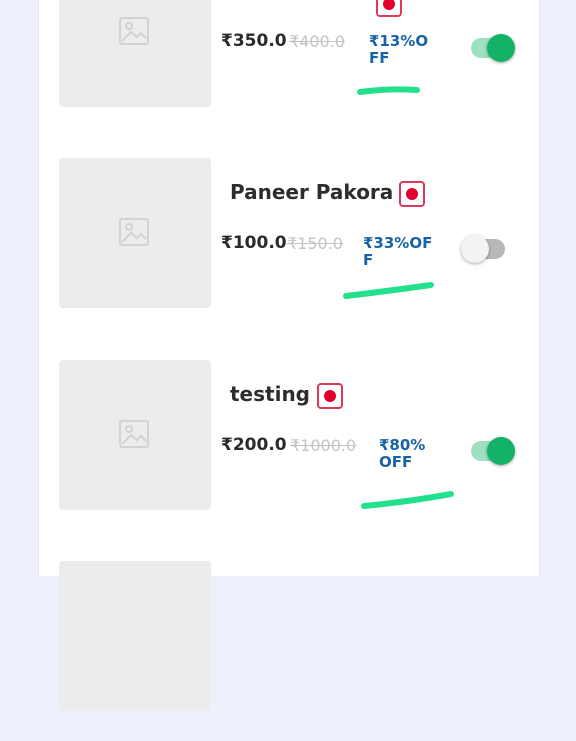  Describe the element at coordinates (254, 243) in the screenshot. I see `item-price: ₹100.0` at that location.